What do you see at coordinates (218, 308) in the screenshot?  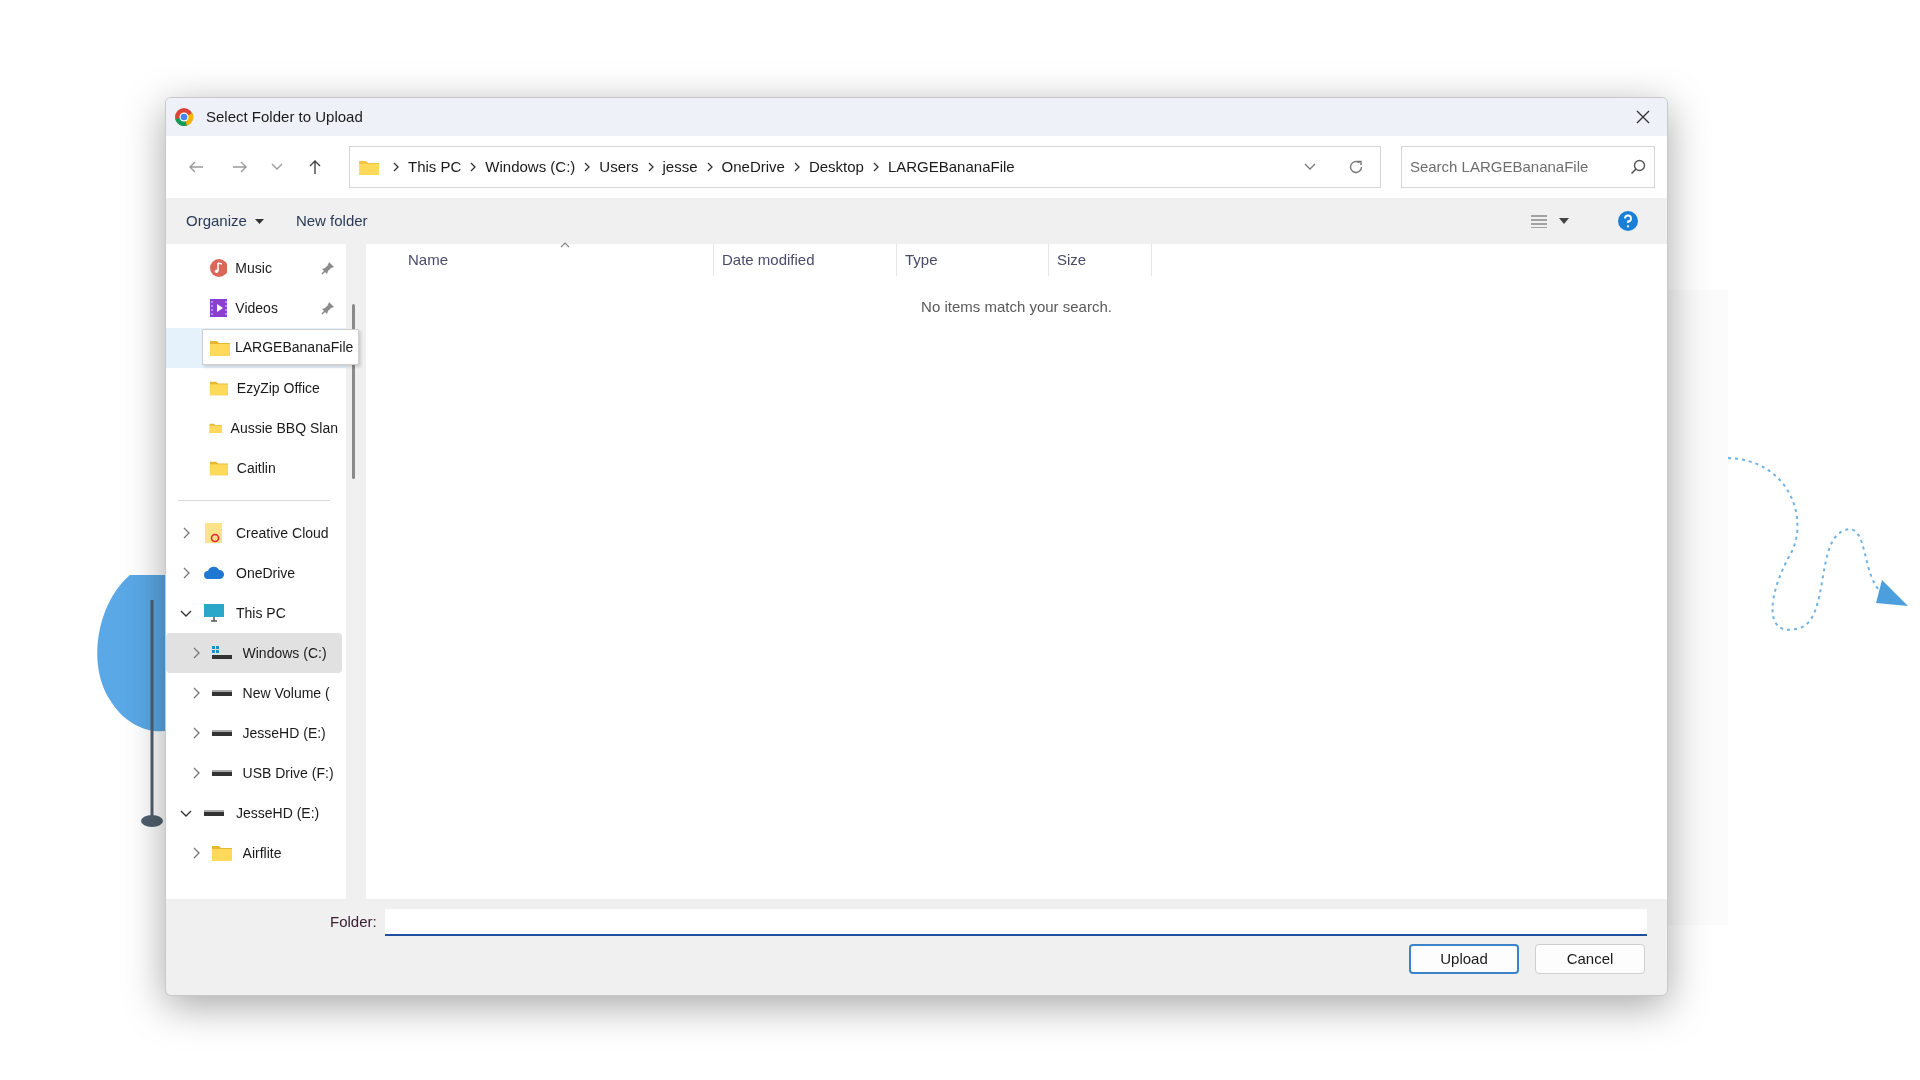 I see `video-icon` at bounding box center [218, 308].